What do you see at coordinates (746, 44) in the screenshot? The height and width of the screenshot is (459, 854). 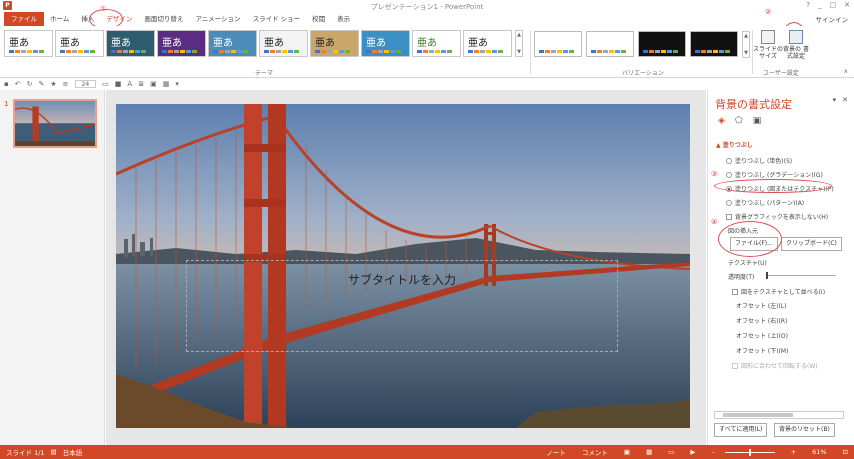 I see `variants-scroll: ▲ ▼` at bounding box center [746, 44].